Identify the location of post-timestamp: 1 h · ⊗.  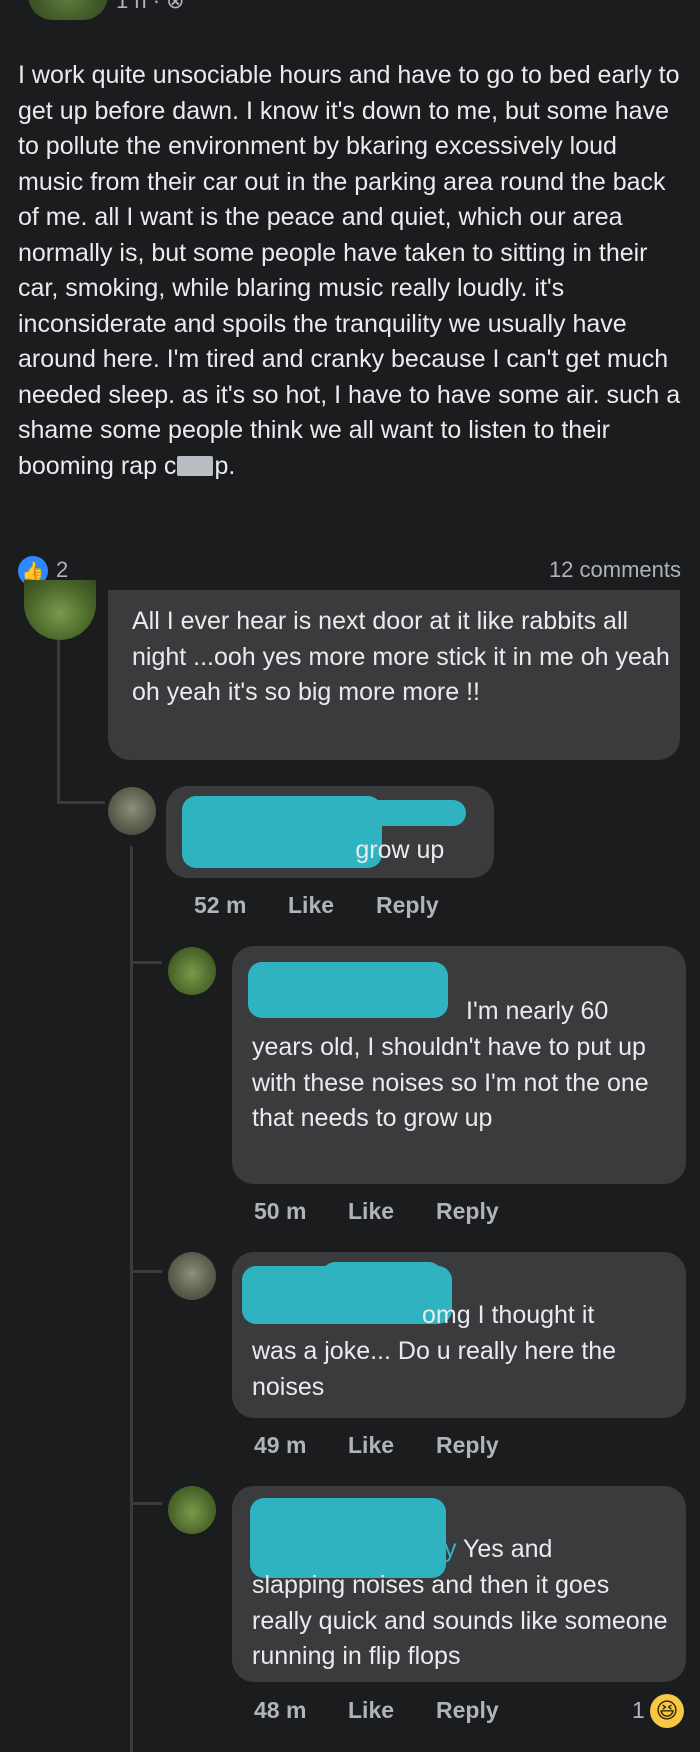
(150, 6).